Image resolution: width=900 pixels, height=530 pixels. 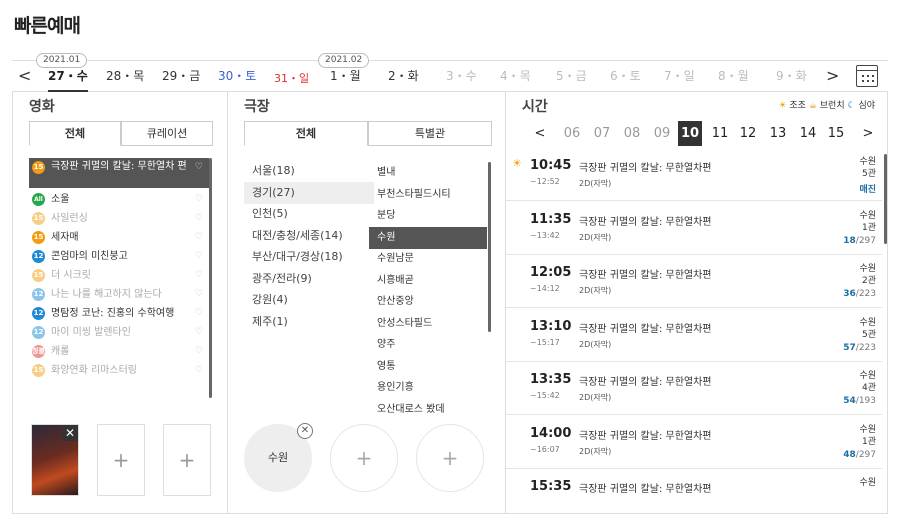 I want to click on movie-list-item: 청불 캐롤 ♡, so click(x=119, y=351).